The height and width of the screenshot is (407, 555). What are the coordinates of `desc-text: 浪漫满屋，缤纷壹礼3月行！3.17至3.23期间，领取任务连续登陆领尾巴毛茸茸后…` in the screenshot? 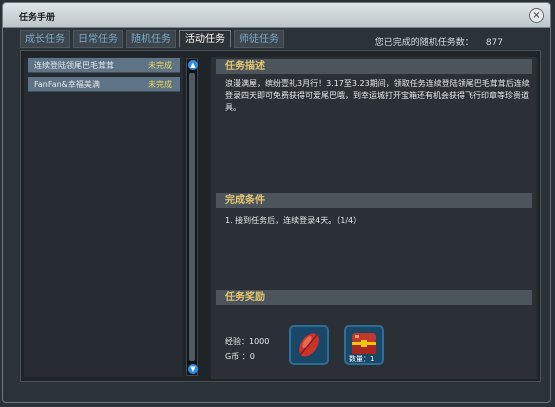 It's located at (377, 95).